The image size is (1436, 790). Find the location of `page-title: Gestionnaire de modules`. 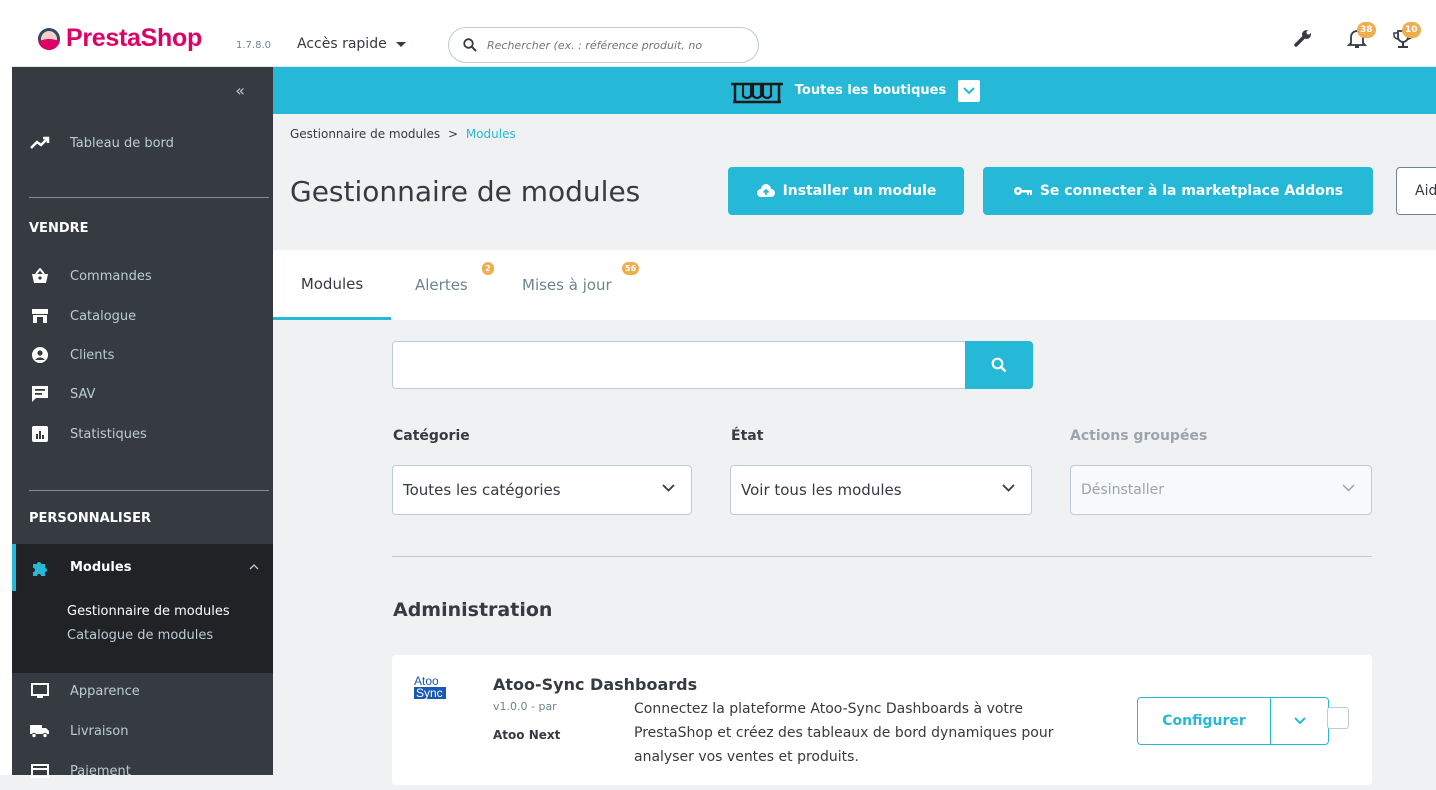

page-title: Gestionnaire de modules is located at coordinates (465, 191).